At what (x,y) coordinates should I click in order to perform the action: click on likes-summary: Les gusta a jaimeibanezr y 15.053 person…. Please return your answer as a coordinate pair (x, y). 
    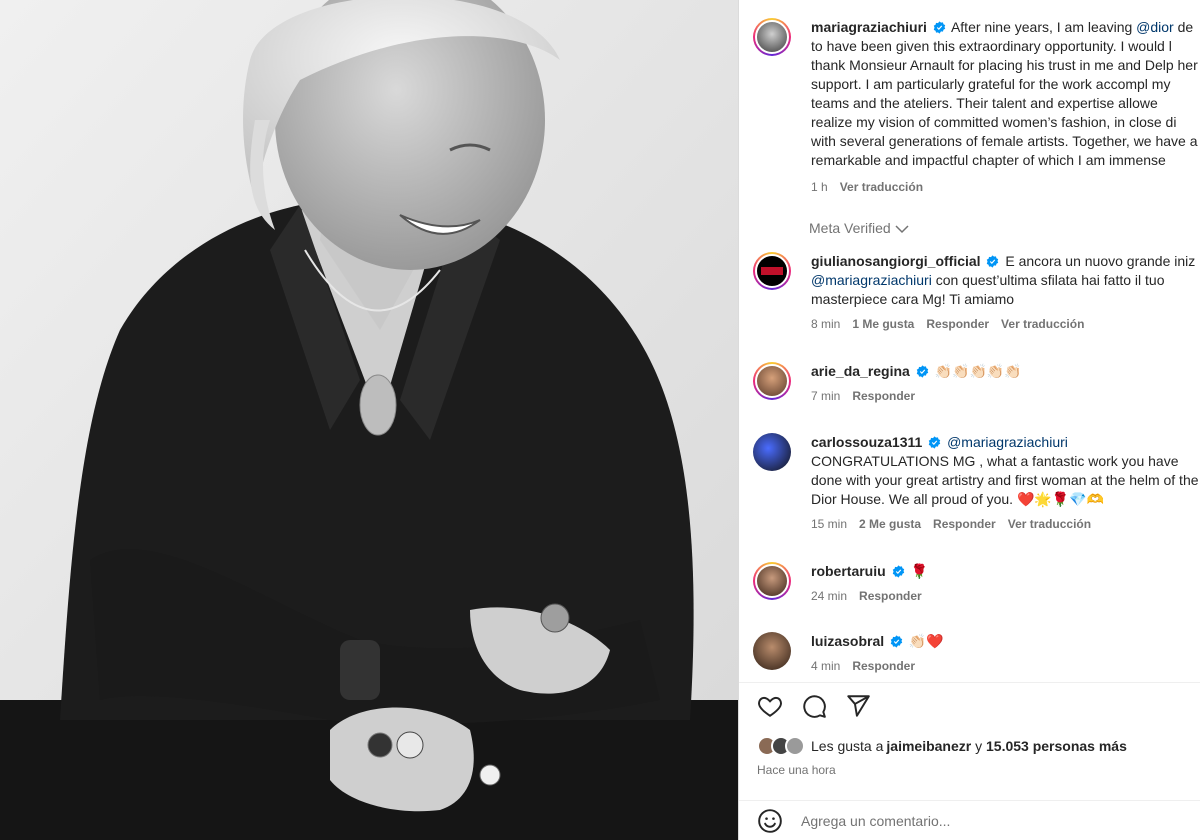
    Looking at the image, I should click on (942, 746).